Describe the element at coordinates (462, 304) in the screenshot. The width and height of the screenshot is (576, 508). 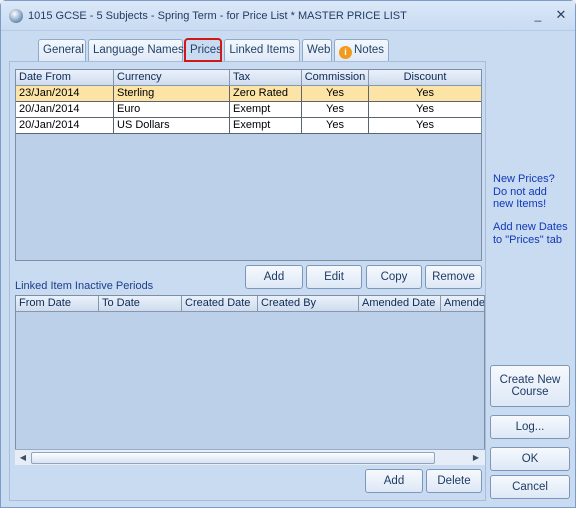
I see `col-amended-by: Amende` at that location.